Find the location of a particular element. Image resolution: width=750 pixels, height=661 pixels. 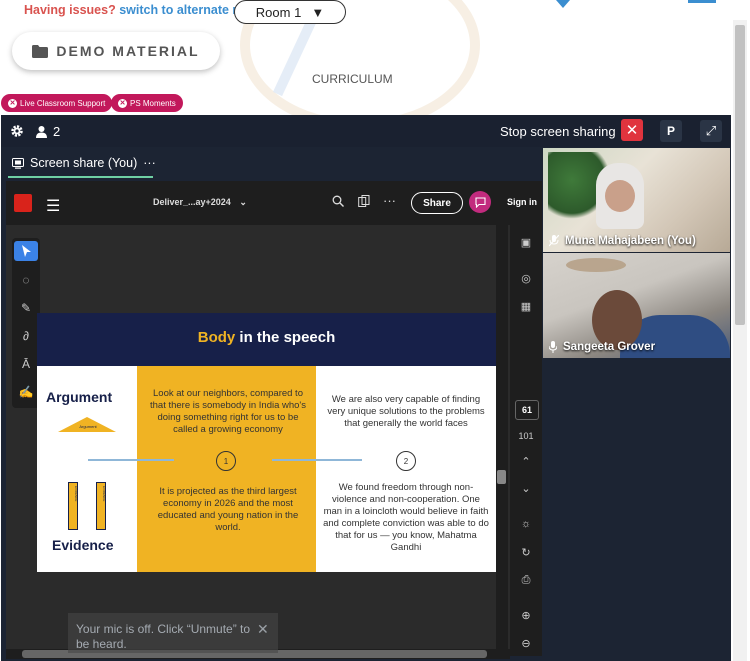

pages-icon is located at coordinates (364, 202).